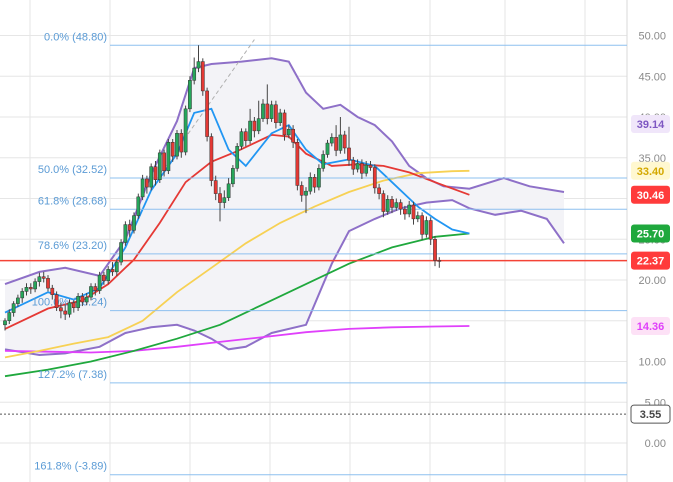  I want to click on price-badge-0: 39.14, so click(650, 124).